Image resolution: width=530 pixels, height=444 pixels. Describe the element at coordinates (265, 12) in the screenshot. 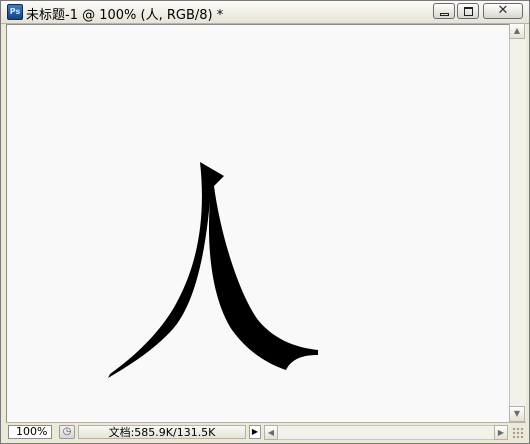

I see `title-bar: Ps 未标题-1 @ 100% (人, RGB/8) * ✕` at that location.